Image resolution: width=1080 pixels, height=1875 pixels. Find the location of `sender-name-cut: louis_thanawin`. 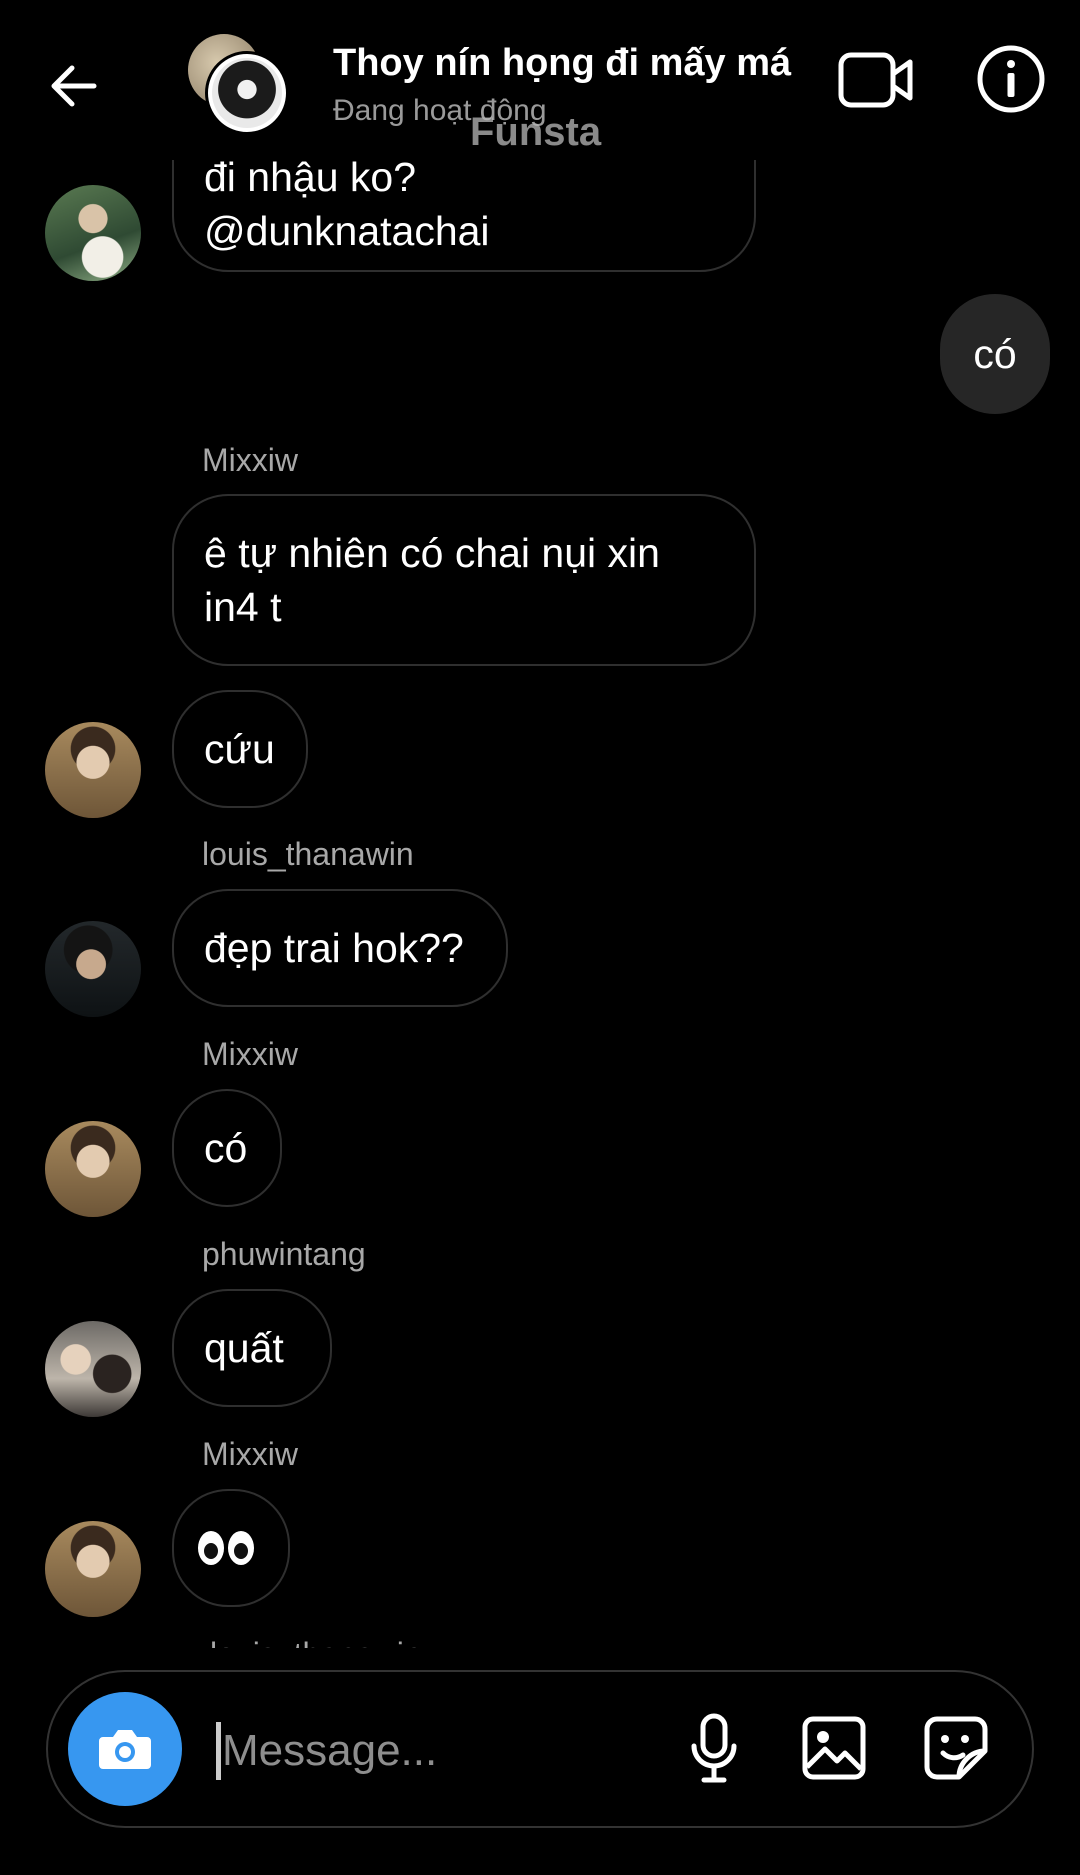

sender-name-cut: louis_thanawin is located at coordinates (335, 1642).